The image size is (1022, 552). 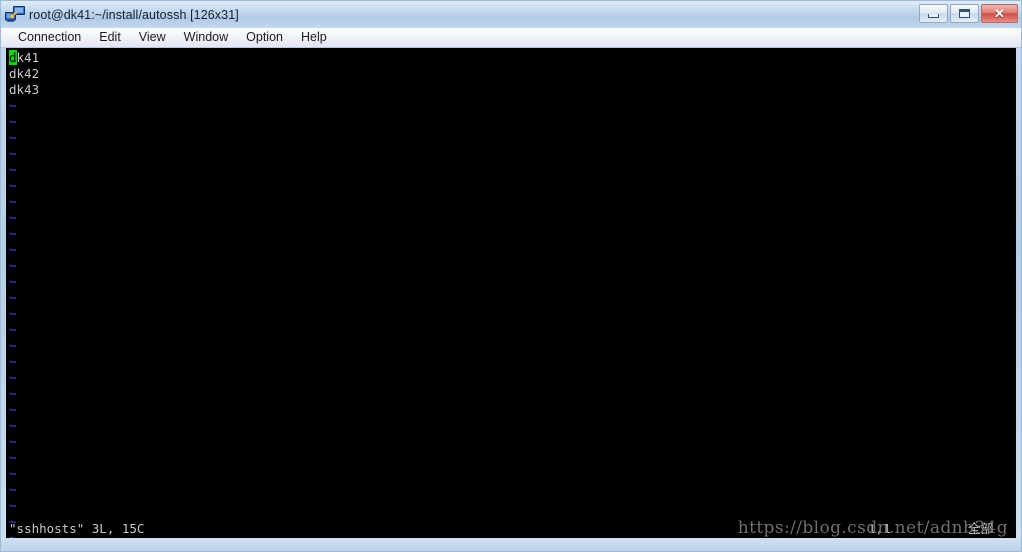 What do you see at coordinates (110, 37) in the screenshot?
I see `menu-edit: Edit` at bounding box center [110, 37].